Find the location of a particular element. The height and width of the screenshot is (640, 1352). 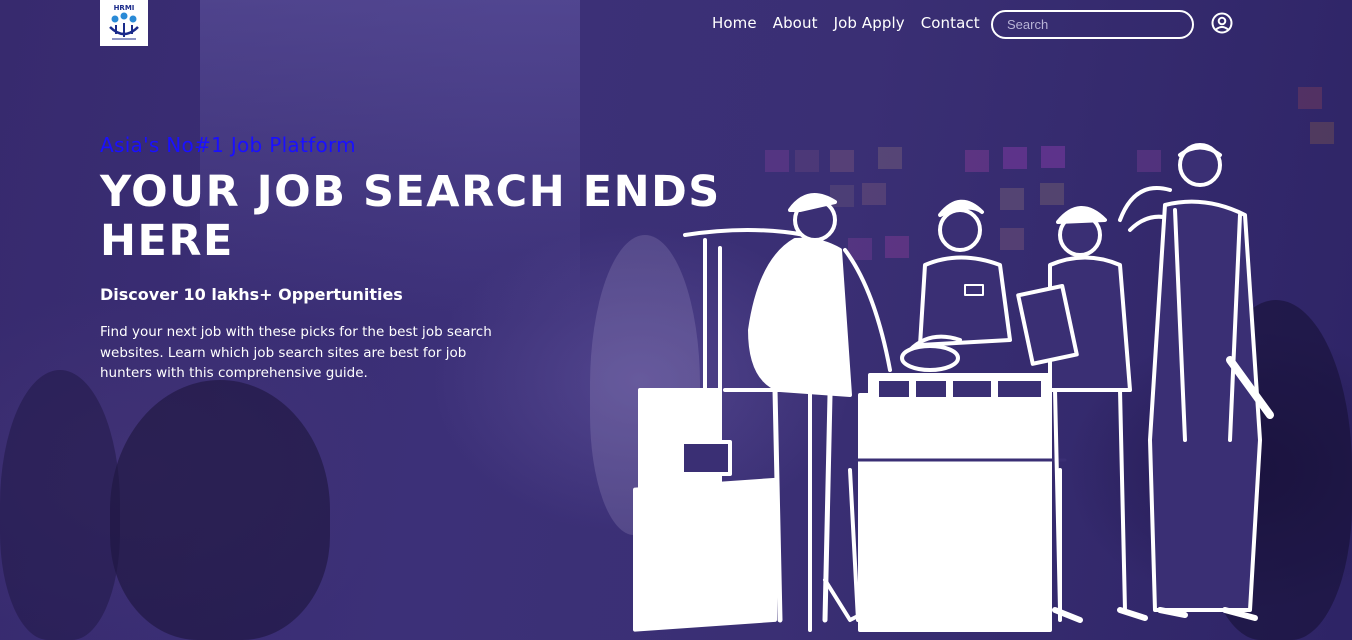

main-nav: Home About Job Apply Contact is located at coordinates (854, 23).